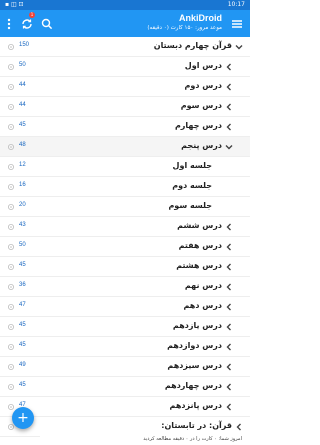 The height and width of the screenshot is (445, 320). What do you see at coordinates (125, 347) in the screenshot?
I see `deck-row: 45 درس دوازدهم` at bounding box center [125, 347].